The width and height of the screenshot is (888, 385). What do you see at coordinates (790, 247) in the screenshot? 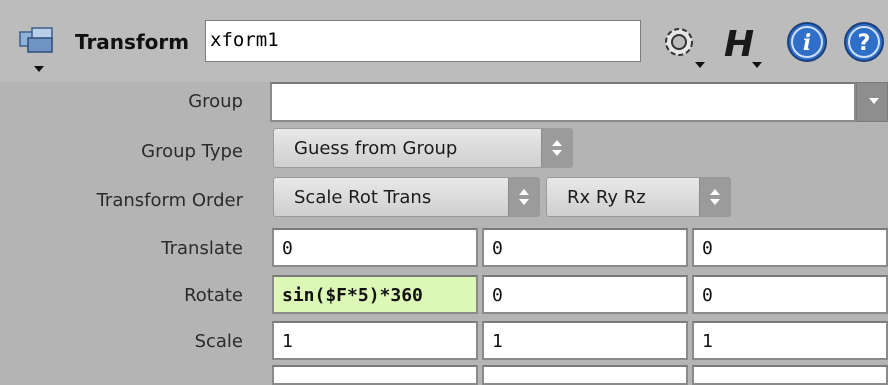
I see `translate-z-field: 0` at bounding box center [790, 247].